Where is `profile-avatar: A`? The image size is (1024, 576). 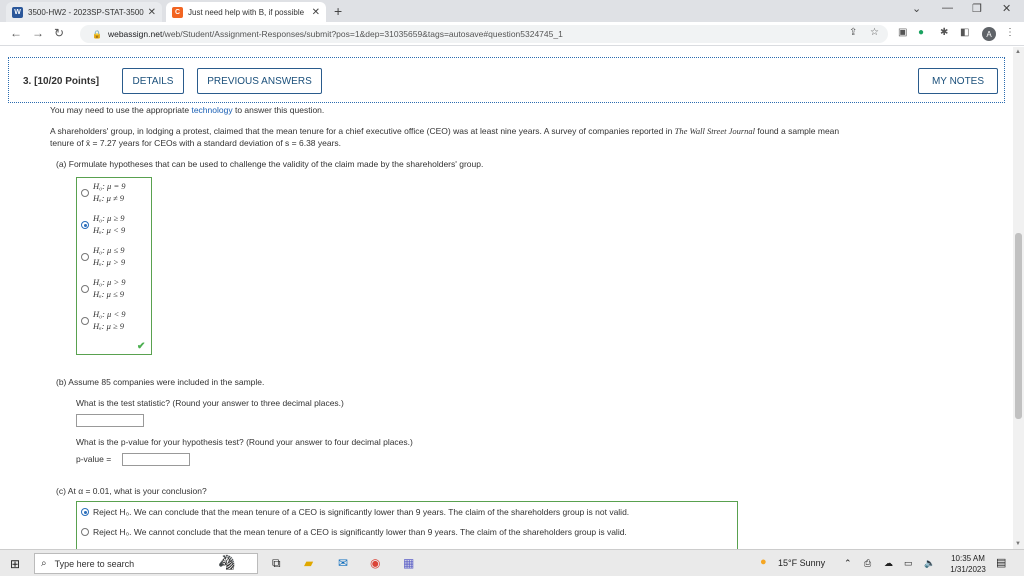 profile-avatar: A is located at coordinates (989, 34).